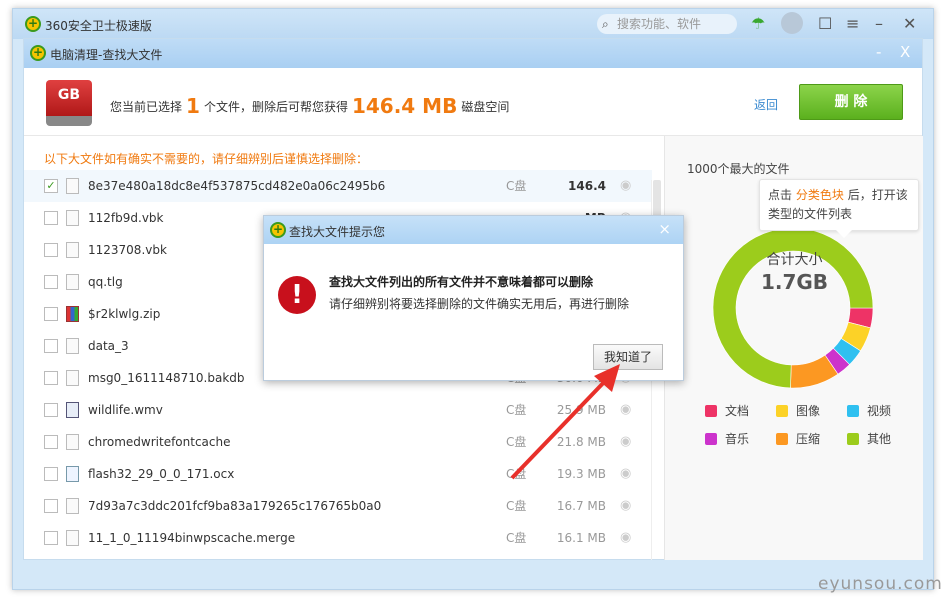 Image resolution: width=946 pixels, height=604 pixels. What do you see at coordinates (628, 357) in the screenshot?
I see `acknowledge-button: 我知道了` at bounding box center [628, 357].